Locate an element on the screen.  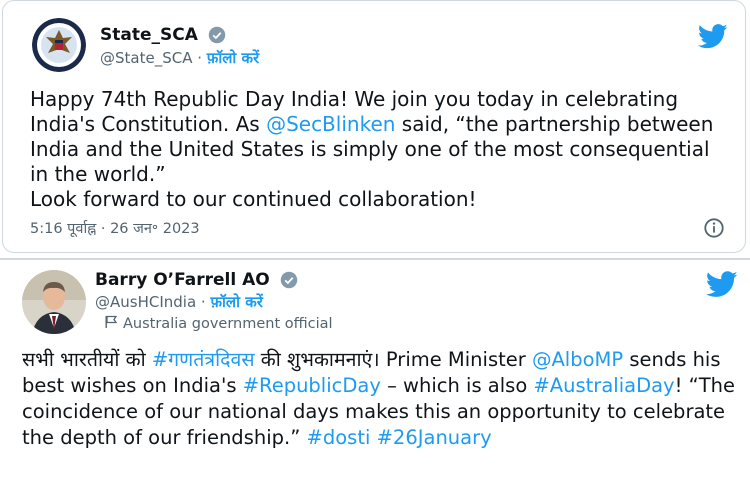
flag-icon is located at coordinates (111, 321).